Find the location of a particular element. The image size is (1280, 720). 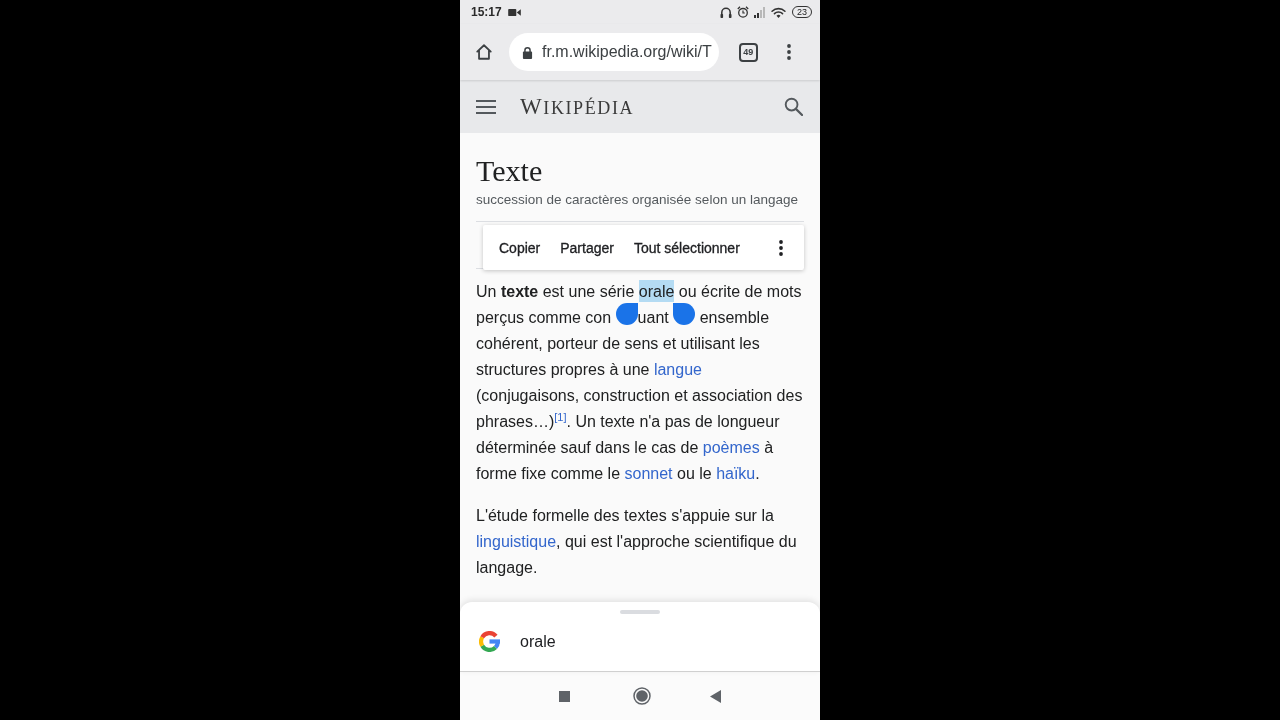

menu-icon is located at coordinates (486, 106).